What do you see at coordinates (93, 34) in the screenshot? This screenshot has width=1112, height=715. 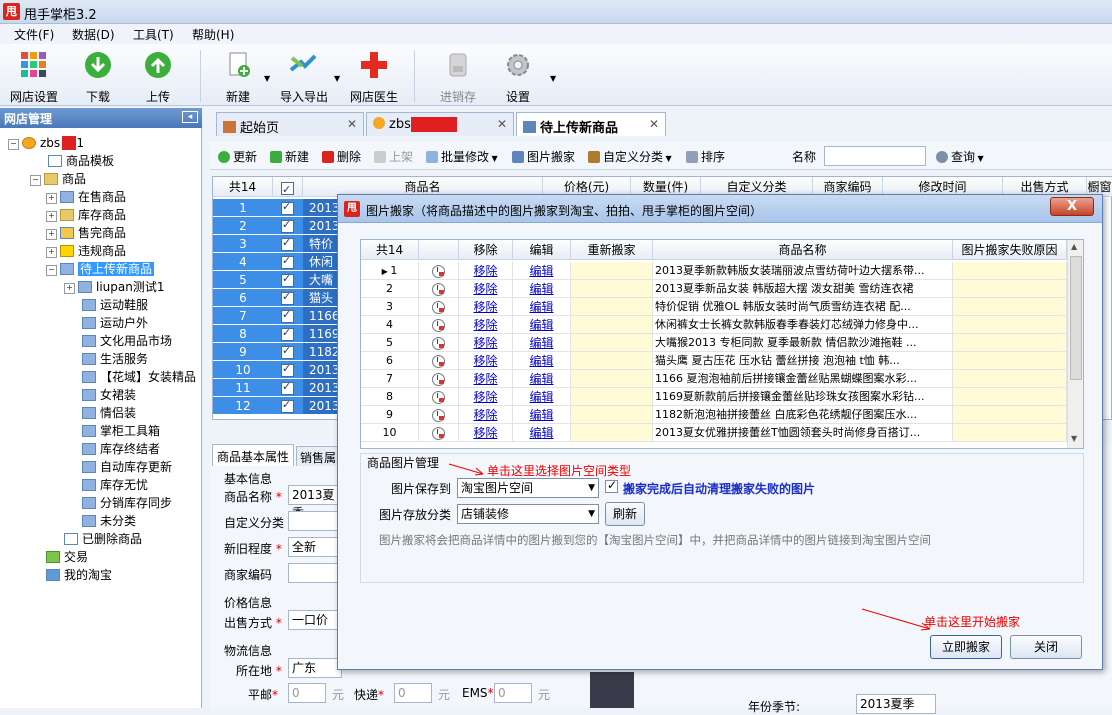 I see `menu-data: 数据(D)` at bounding box center [93, 34].